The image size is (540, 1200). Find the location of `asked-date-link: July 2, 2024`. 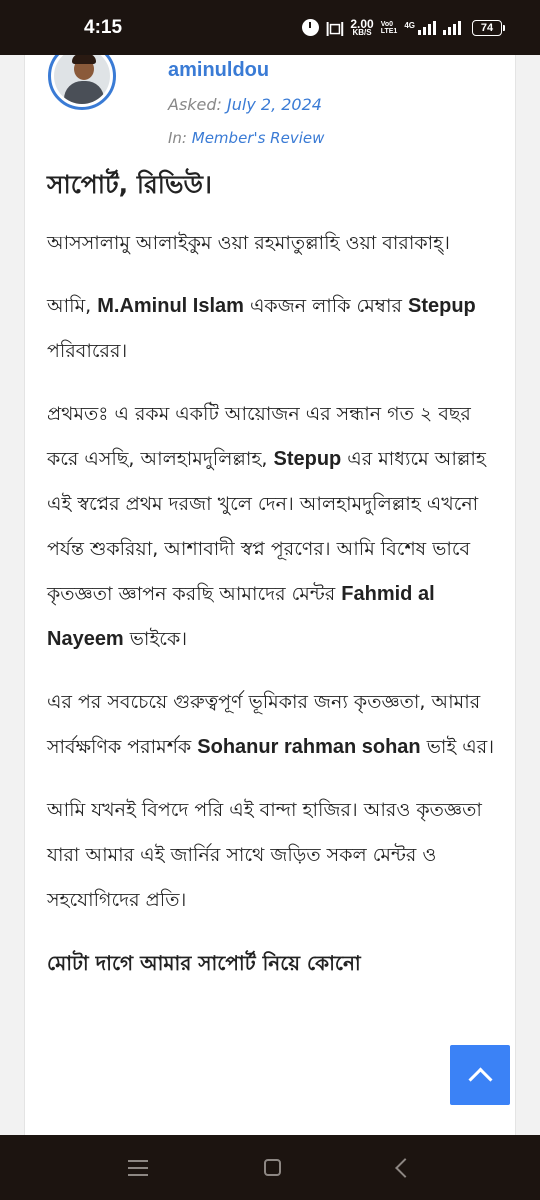

asked-date-link: July 2, 2024 is located at coordinates (274, 104).